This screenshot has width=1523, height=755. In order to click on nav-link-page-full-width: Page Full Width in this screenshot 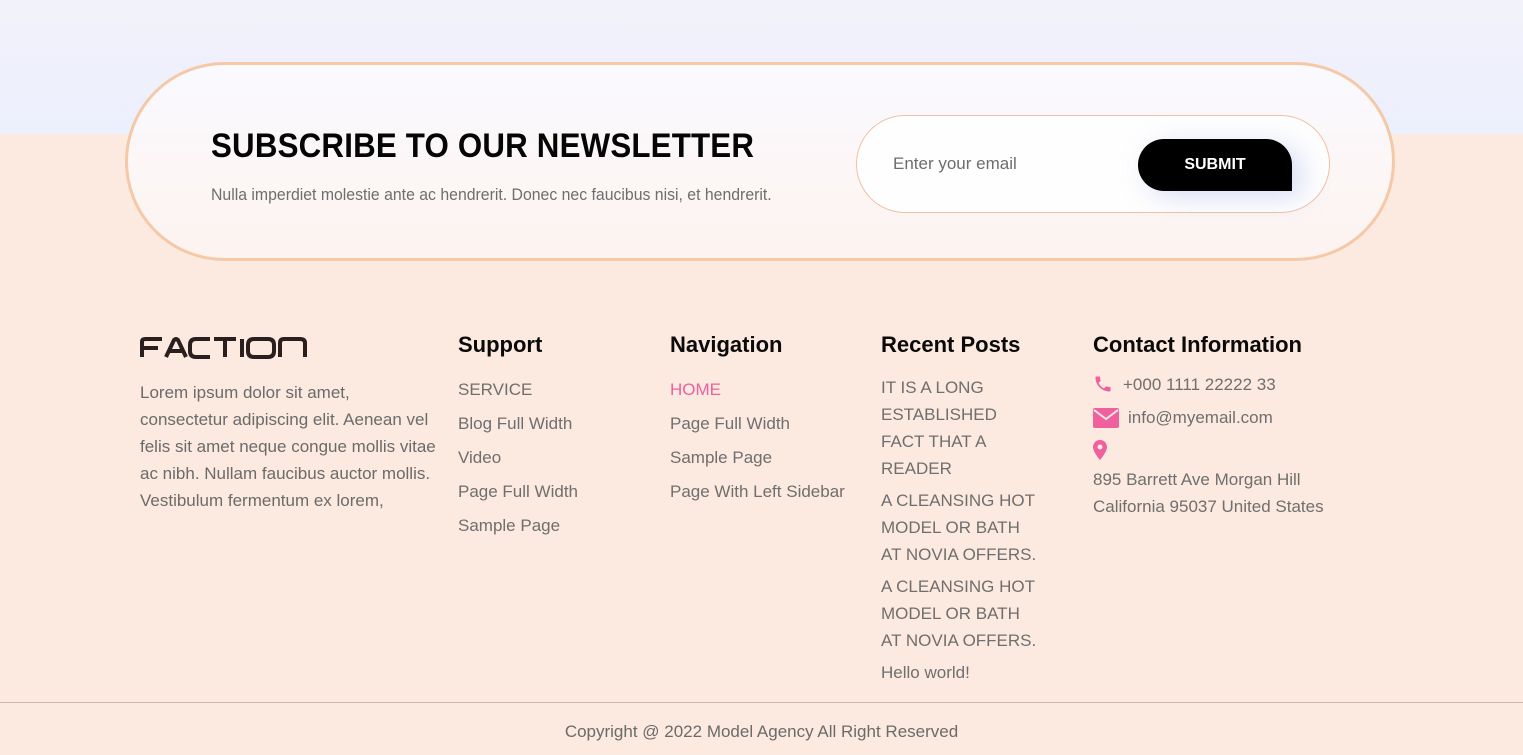, I will do `click(757, 424)`.